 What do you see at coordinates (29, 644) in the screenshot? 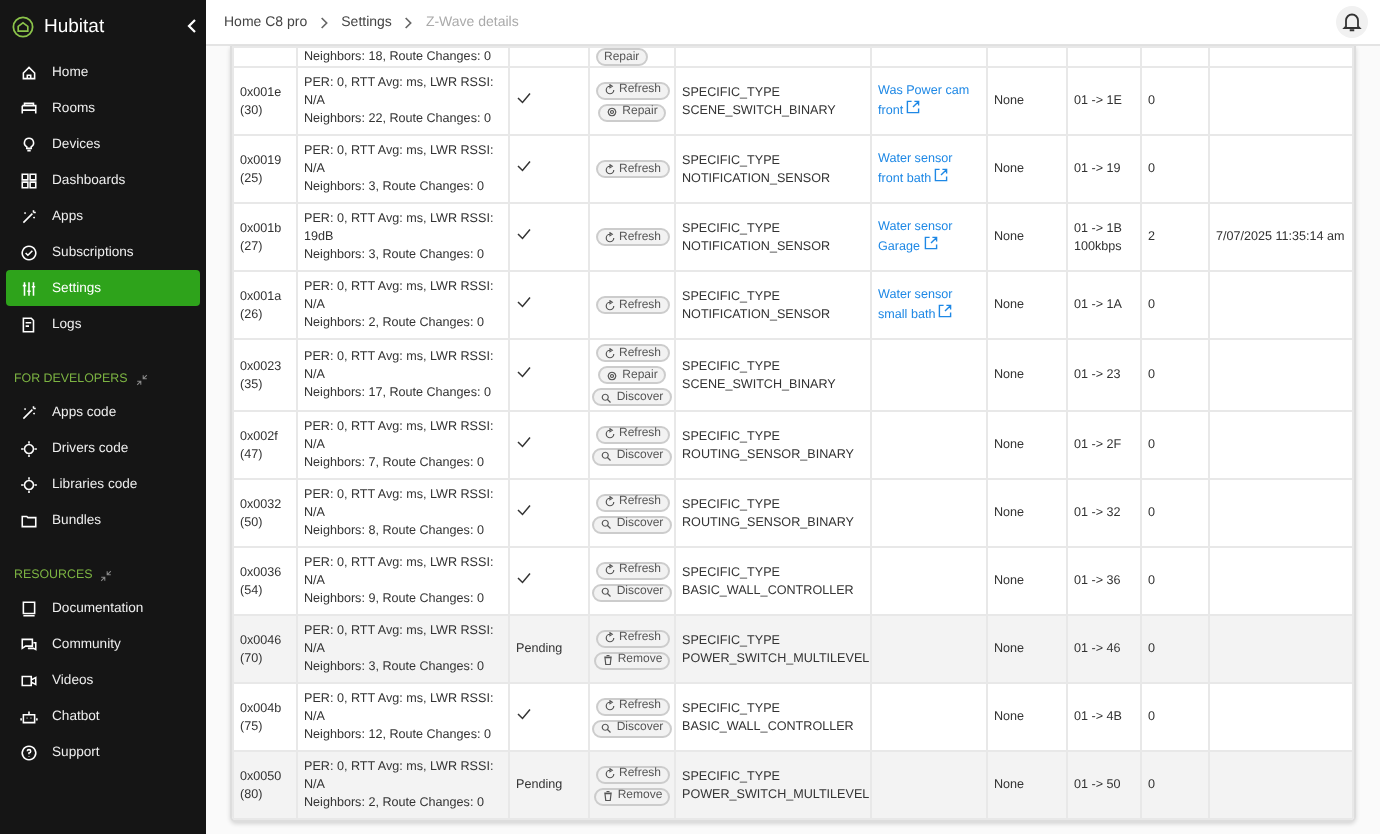
I see `chat-icon` at bounding box center [29, 644].